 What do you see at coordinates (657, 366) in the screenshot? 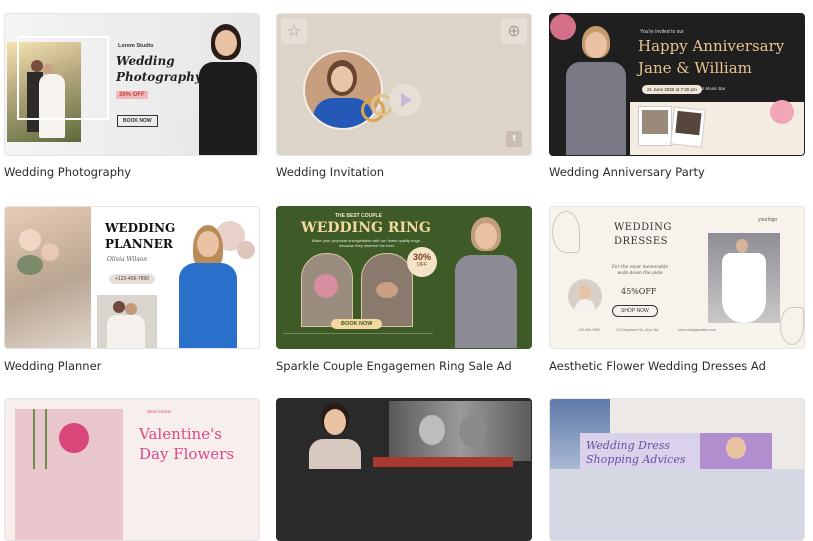
I see `template-title: Aesthetic Flower Wedding Dresses Ad` at bounding box center [657, 366].